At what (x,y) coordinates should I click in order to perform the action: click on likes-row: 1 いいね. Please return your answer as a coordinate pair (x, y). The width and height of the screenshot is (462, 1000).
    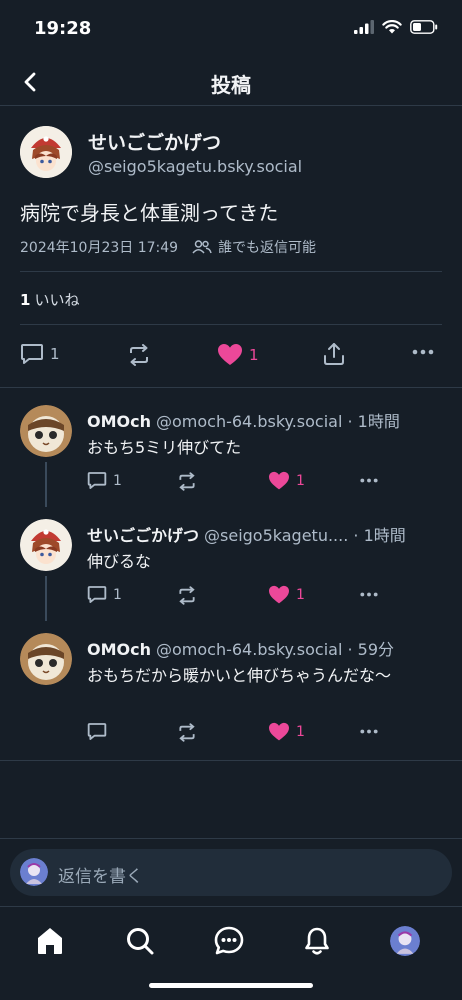
    Looking at the image, I should click on (49, 299).